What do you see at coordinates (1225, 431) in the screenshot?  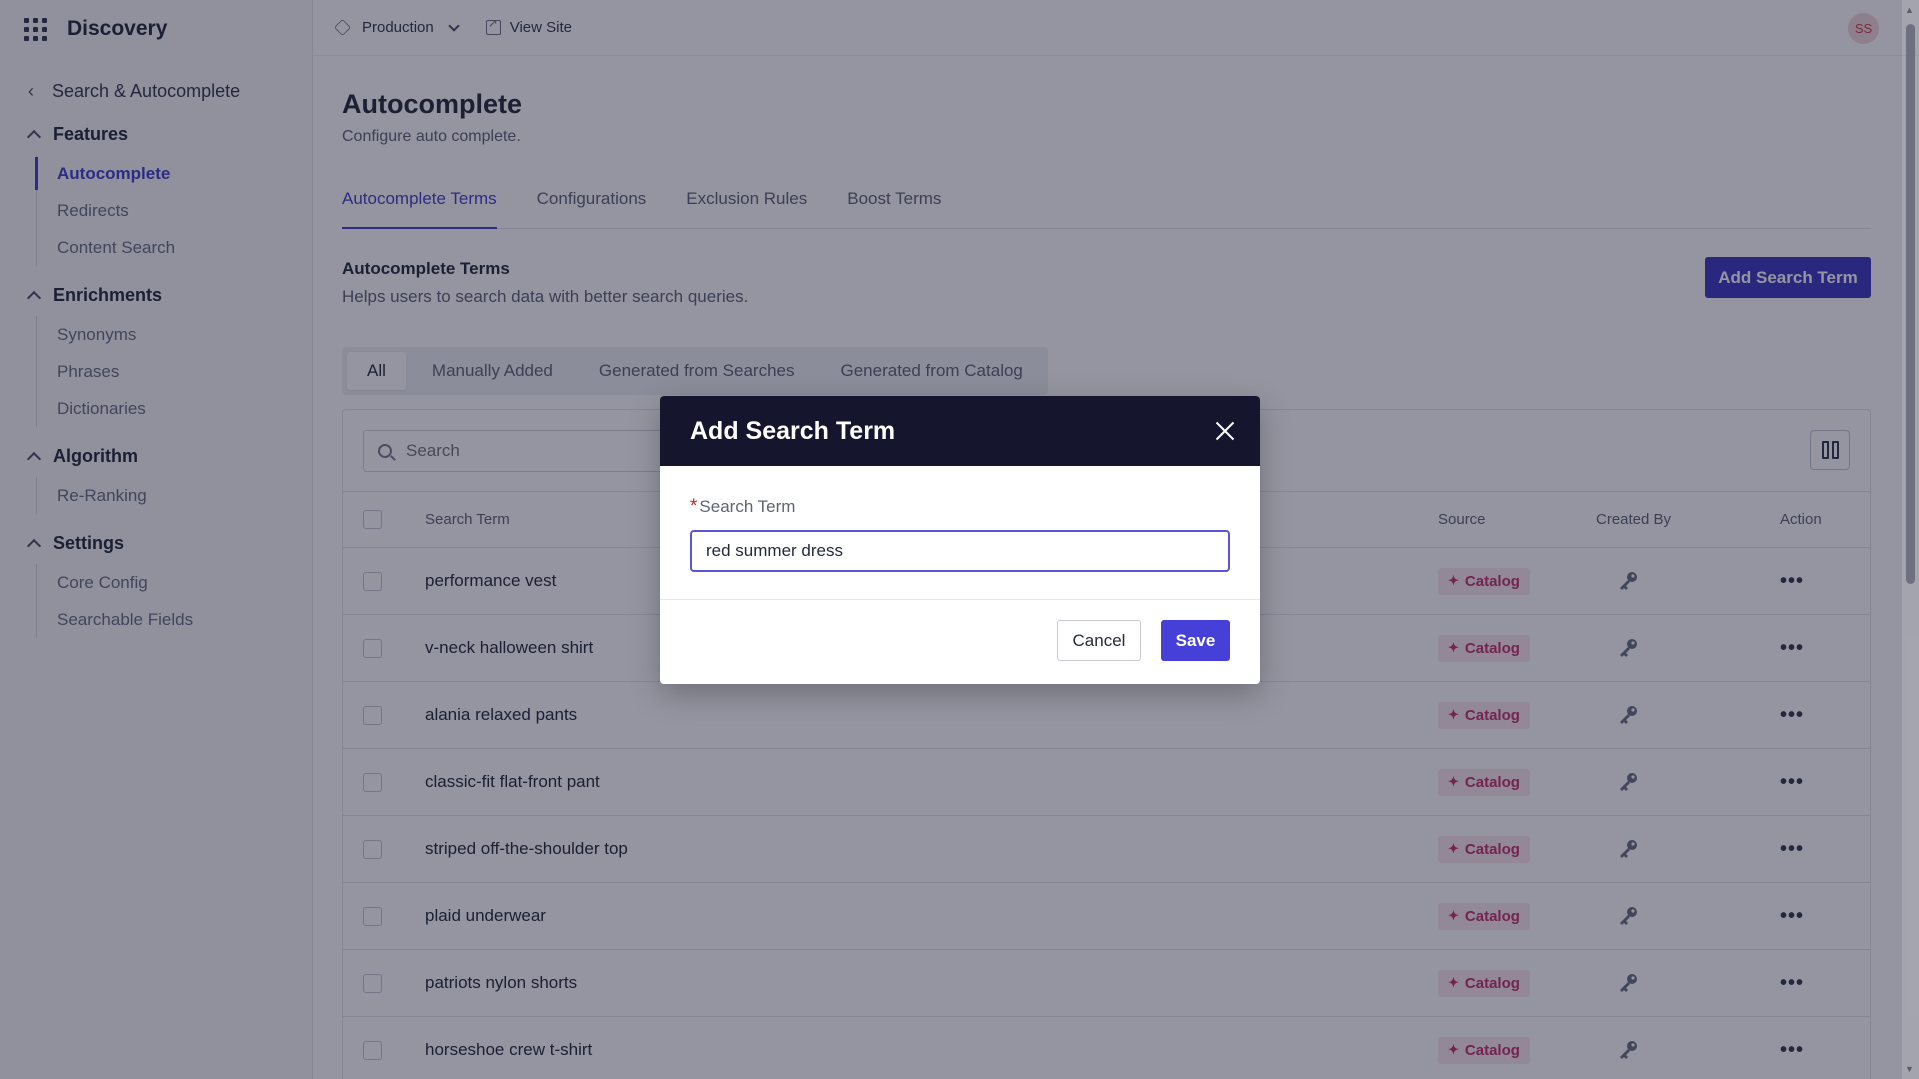 I see `close-icon` at bounding box center [1225, 431].